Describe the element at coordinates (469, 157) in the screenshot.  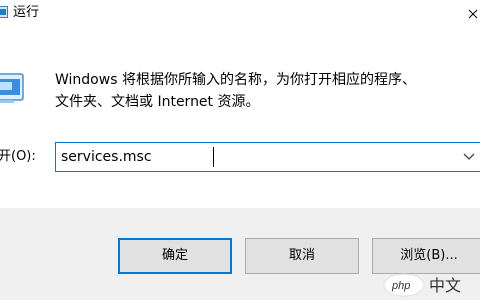
I see `chevron-down-icon` at that location.